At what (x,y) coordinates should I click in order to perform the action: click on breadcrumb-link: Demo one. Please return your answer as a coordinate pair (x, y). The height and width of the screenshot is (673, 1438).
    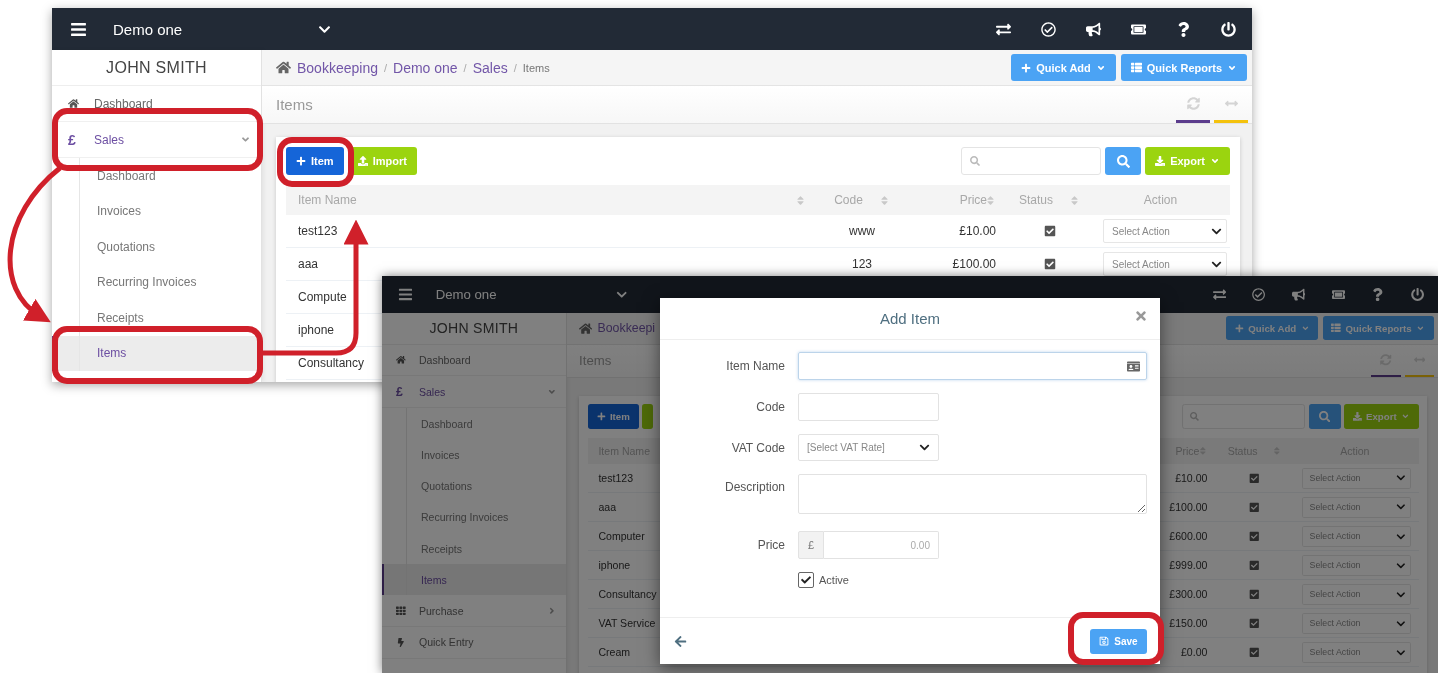
    Looking at the image, I should click on (425, 67).